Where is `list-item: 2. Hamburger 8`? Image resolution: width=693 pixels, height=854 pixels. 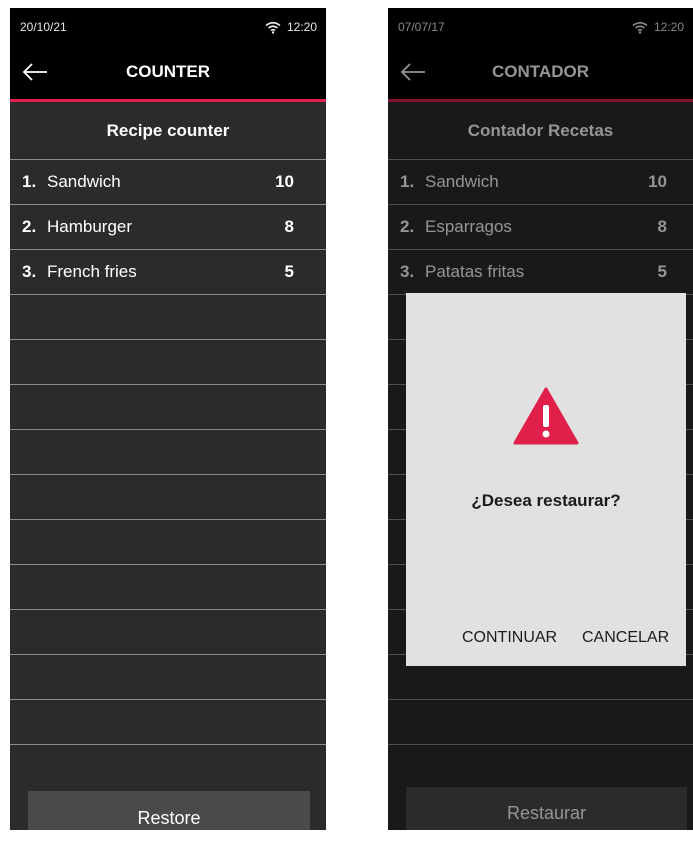
list-item: 2. Hamburger 8 is located at coordinates (168, 227).